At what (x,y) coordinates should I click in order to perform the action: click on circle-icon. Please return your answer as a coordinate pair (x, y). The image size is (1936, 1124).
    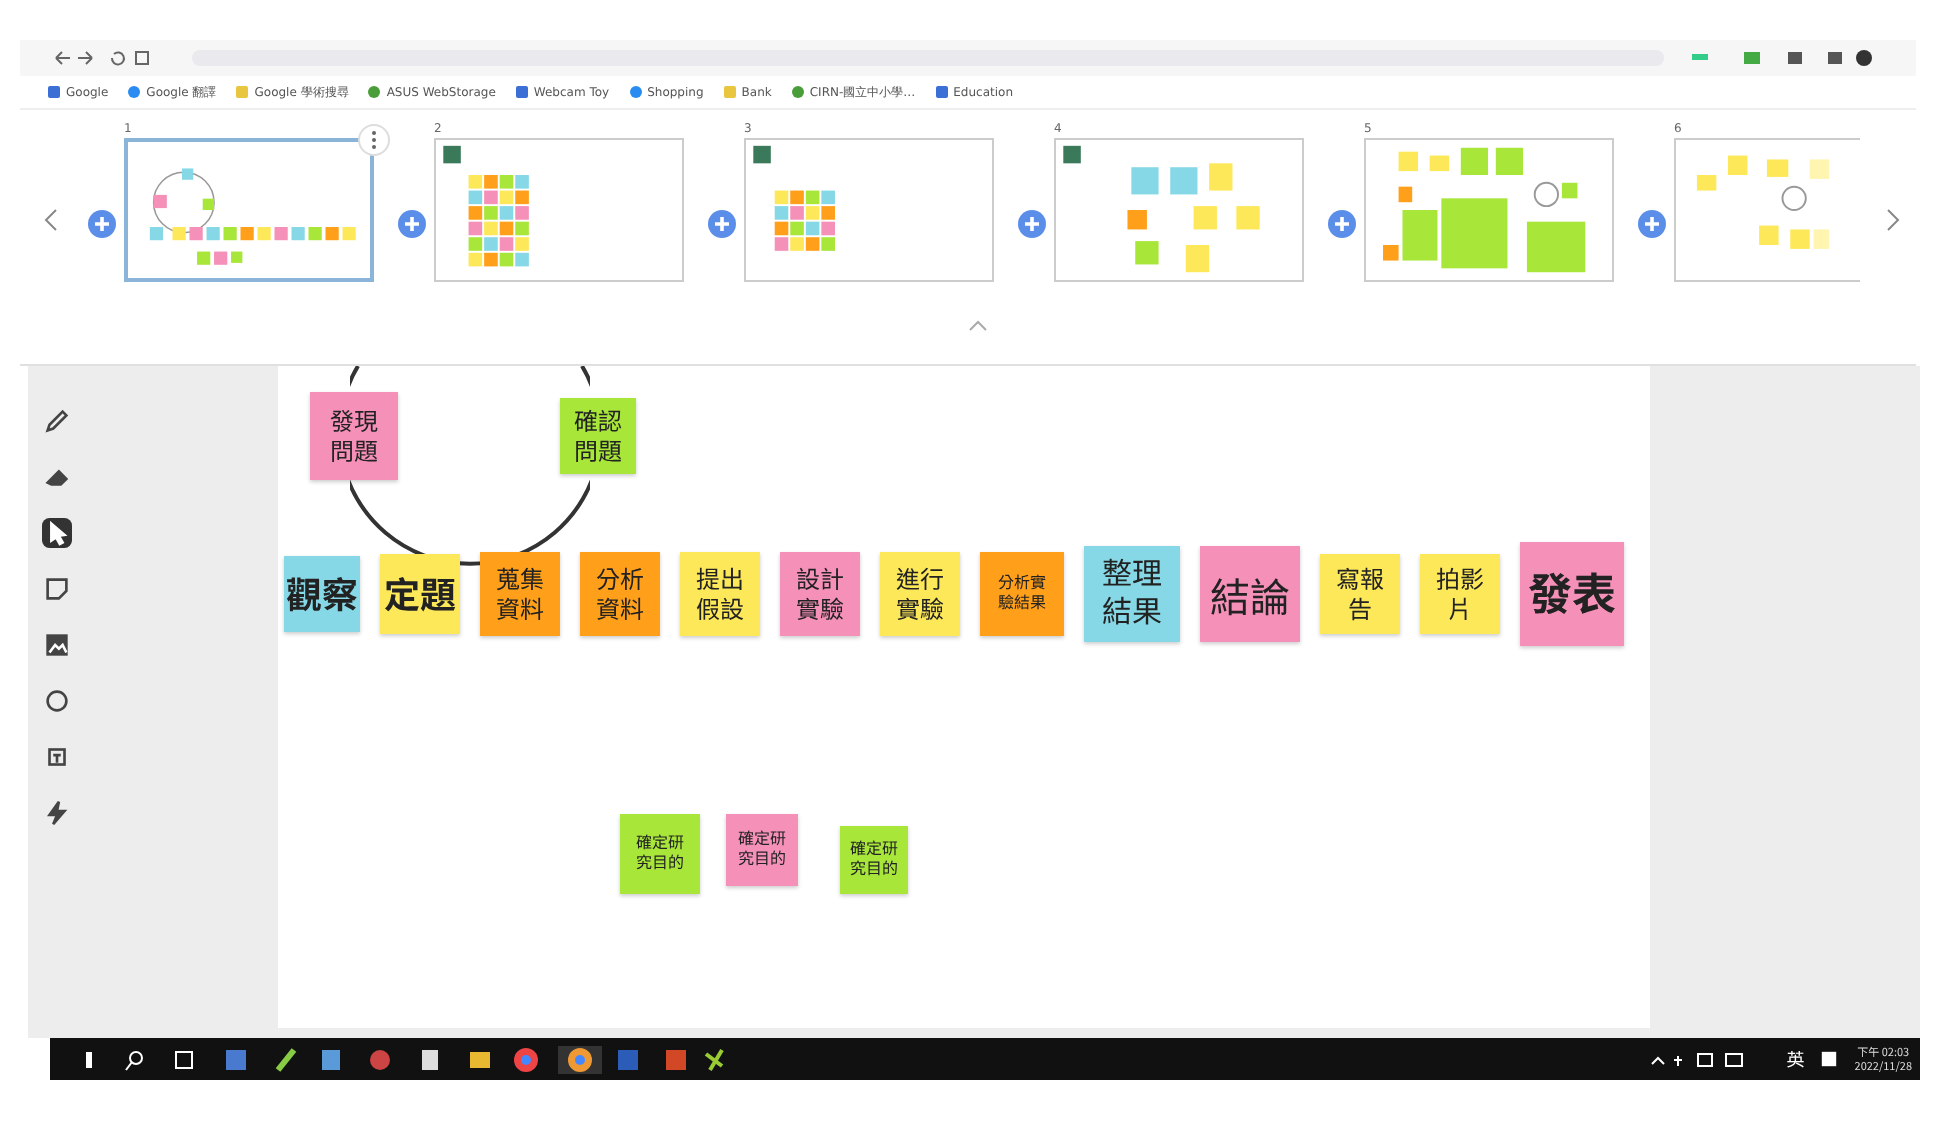
    Looking at the image, I should click on (56, 701).